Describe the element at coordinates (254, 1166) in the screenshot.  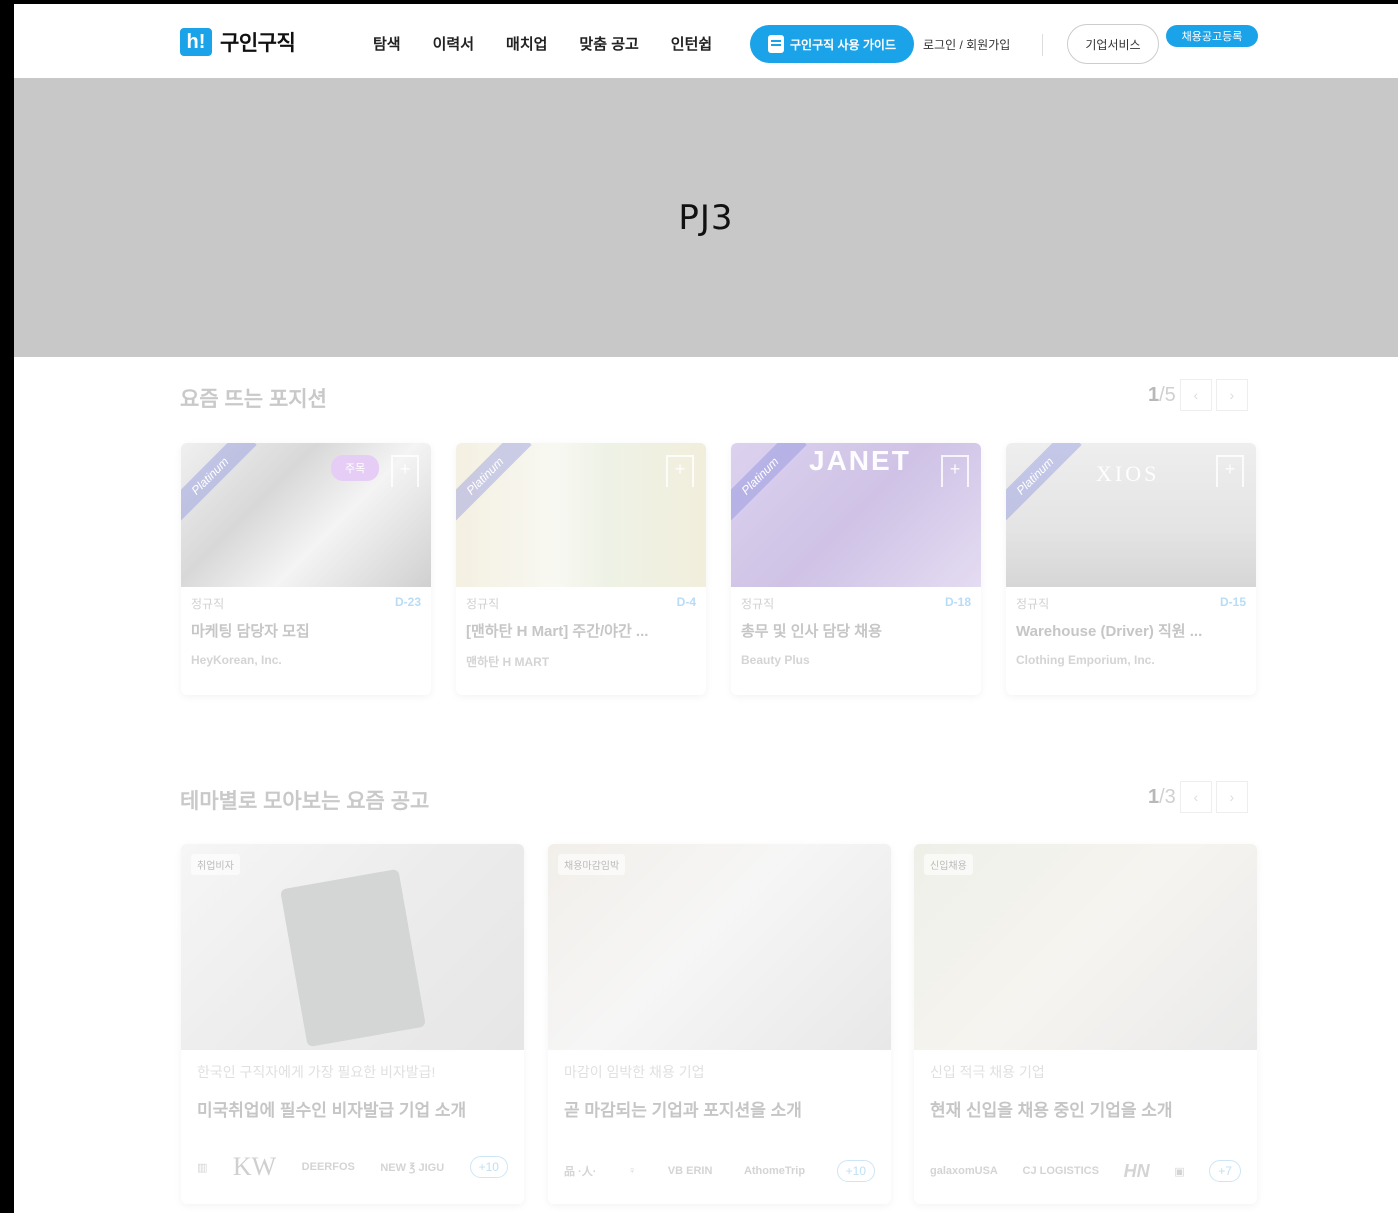
I see `company-logo: KW` at that location.